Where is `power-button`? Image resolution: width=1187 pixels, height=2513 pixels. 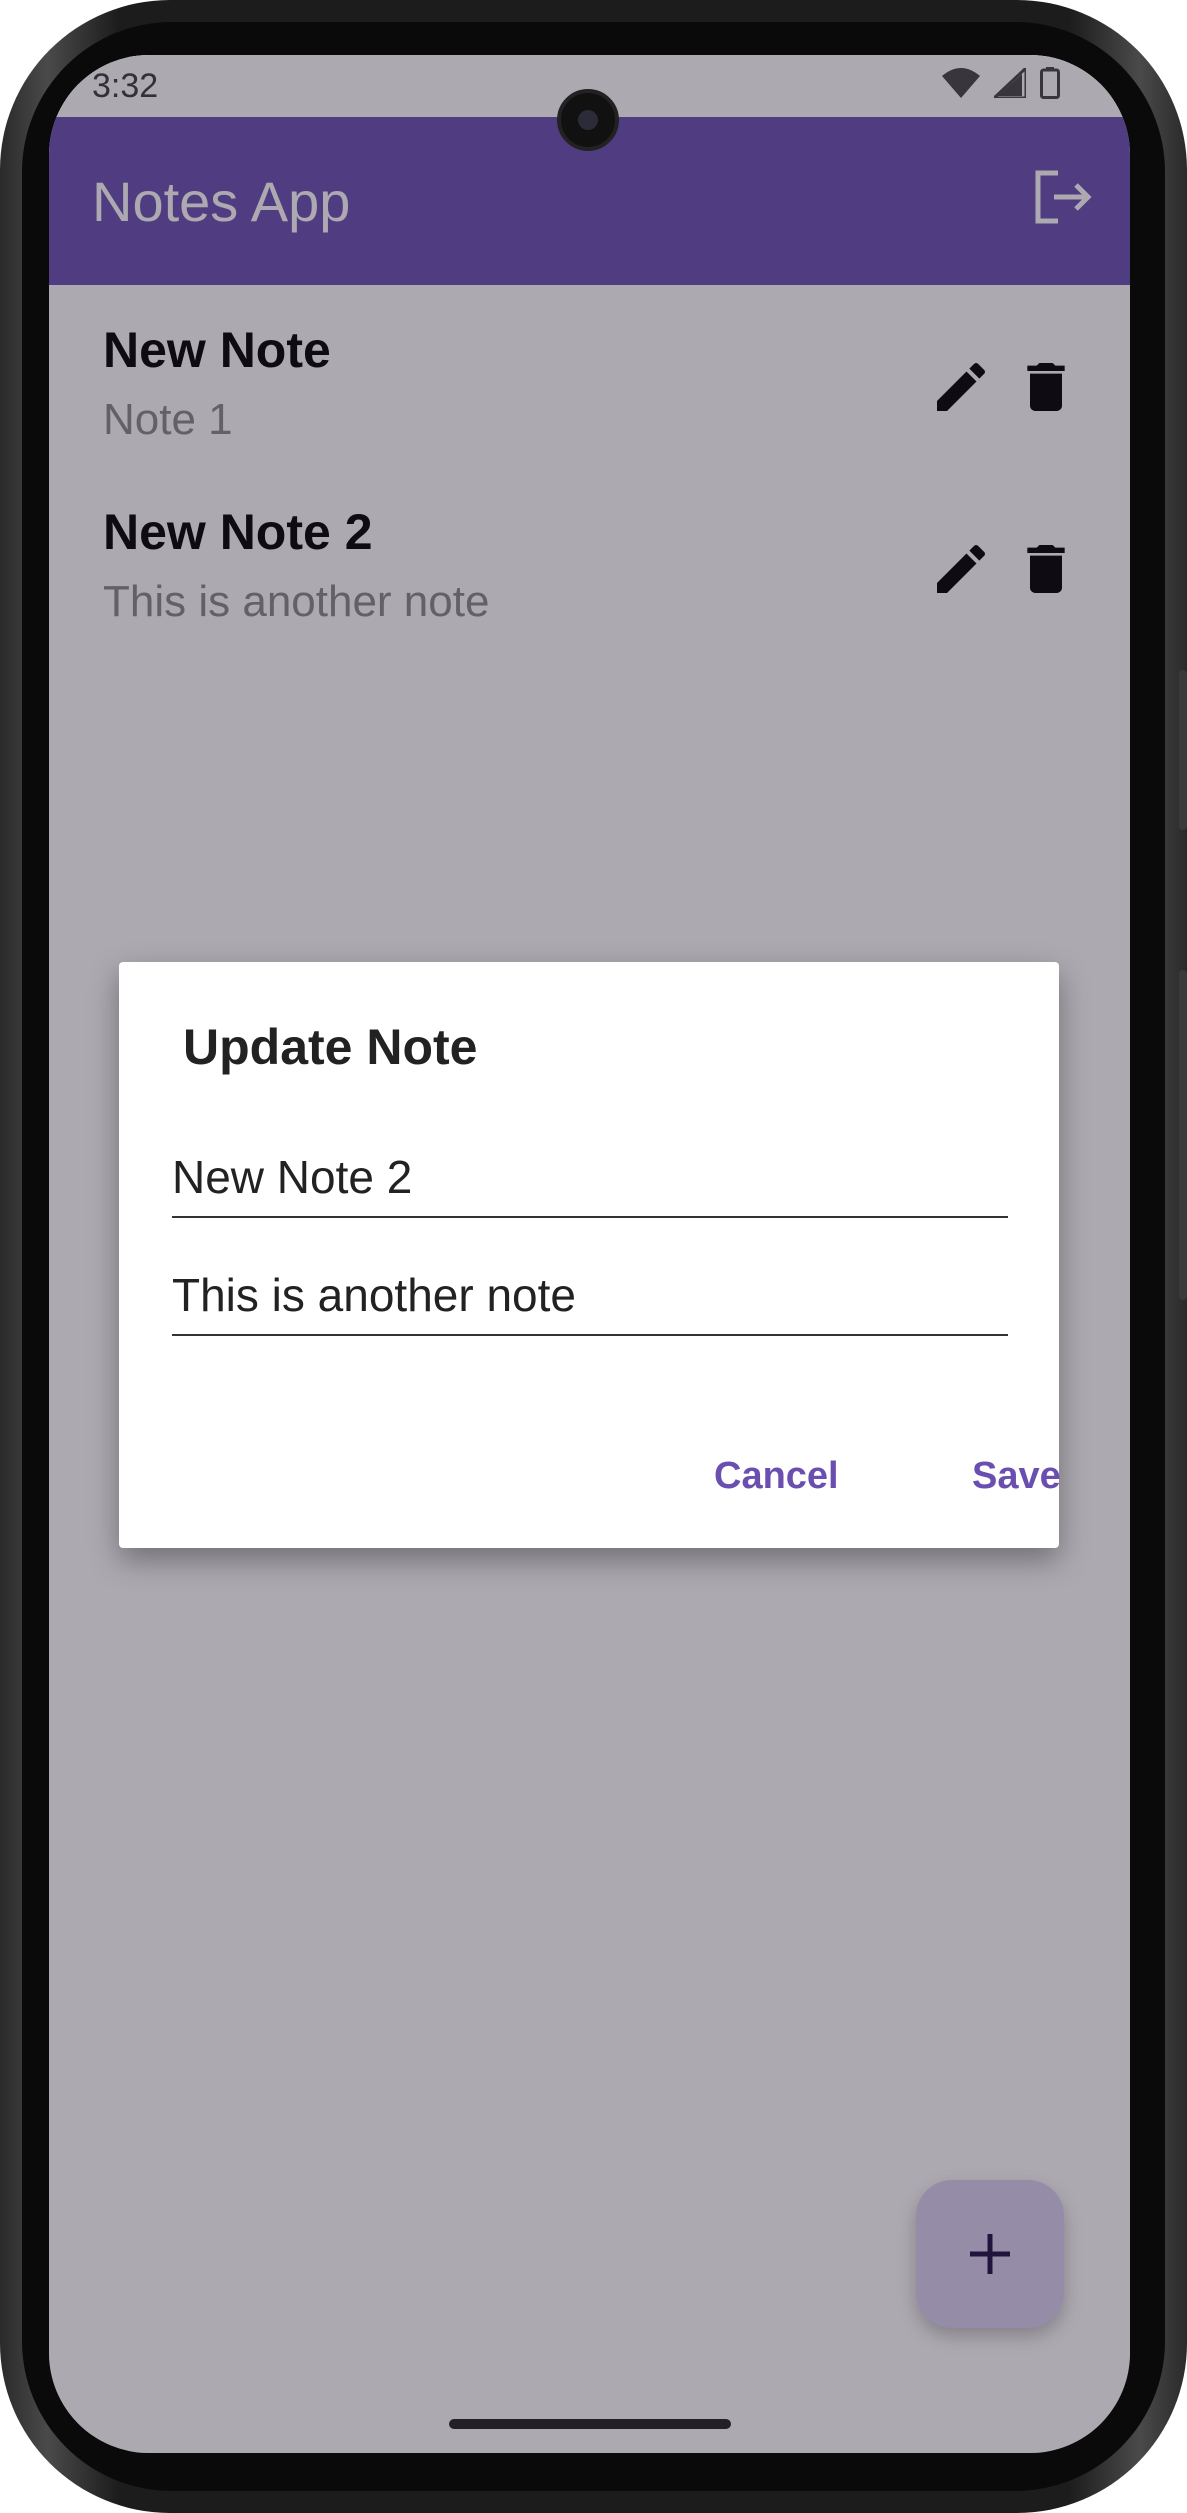
power-button is located at coordinates (1183, 1135).